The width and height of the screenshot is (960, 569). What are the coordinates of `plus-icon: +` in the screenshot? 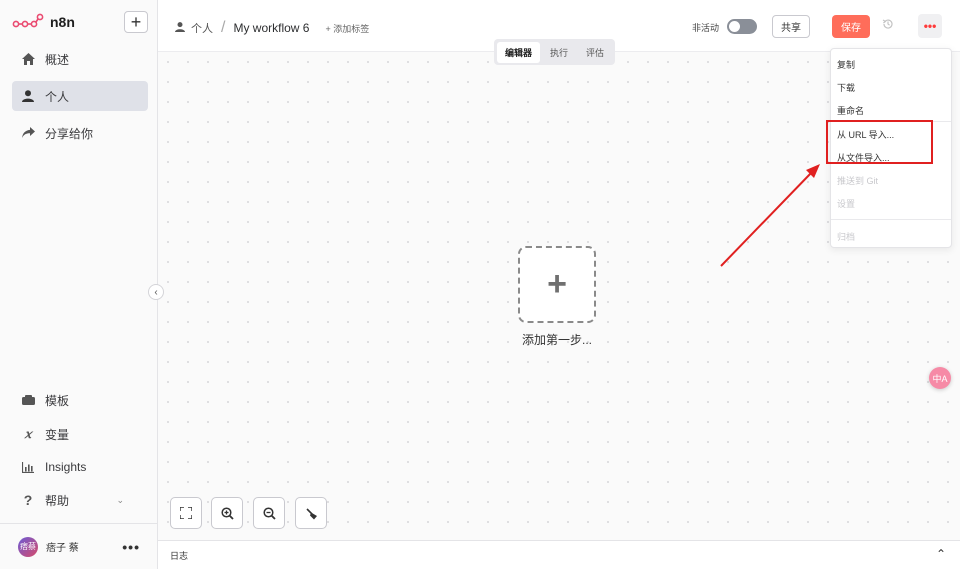 It's located at (557, 284).